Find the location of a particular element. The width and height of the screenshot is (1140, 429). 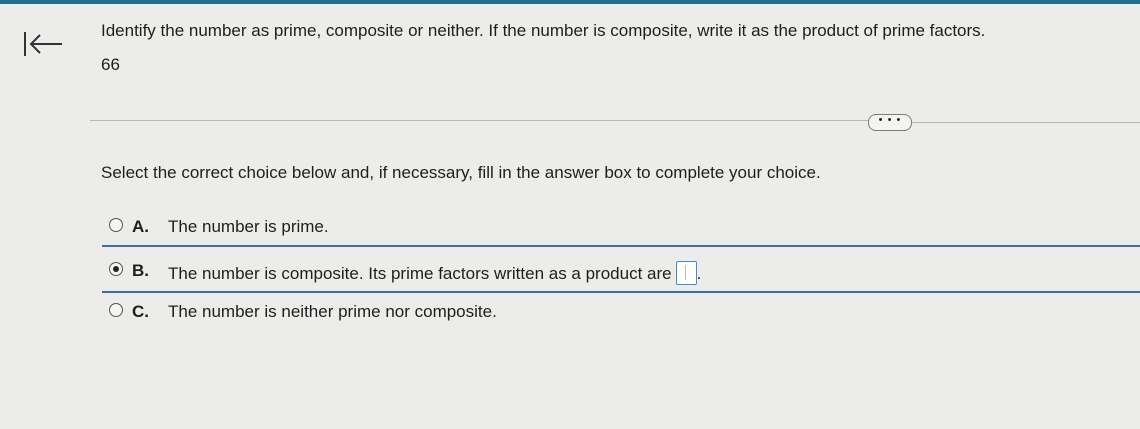

choice-text: The number is prime. is located at coordinates (248, 226).